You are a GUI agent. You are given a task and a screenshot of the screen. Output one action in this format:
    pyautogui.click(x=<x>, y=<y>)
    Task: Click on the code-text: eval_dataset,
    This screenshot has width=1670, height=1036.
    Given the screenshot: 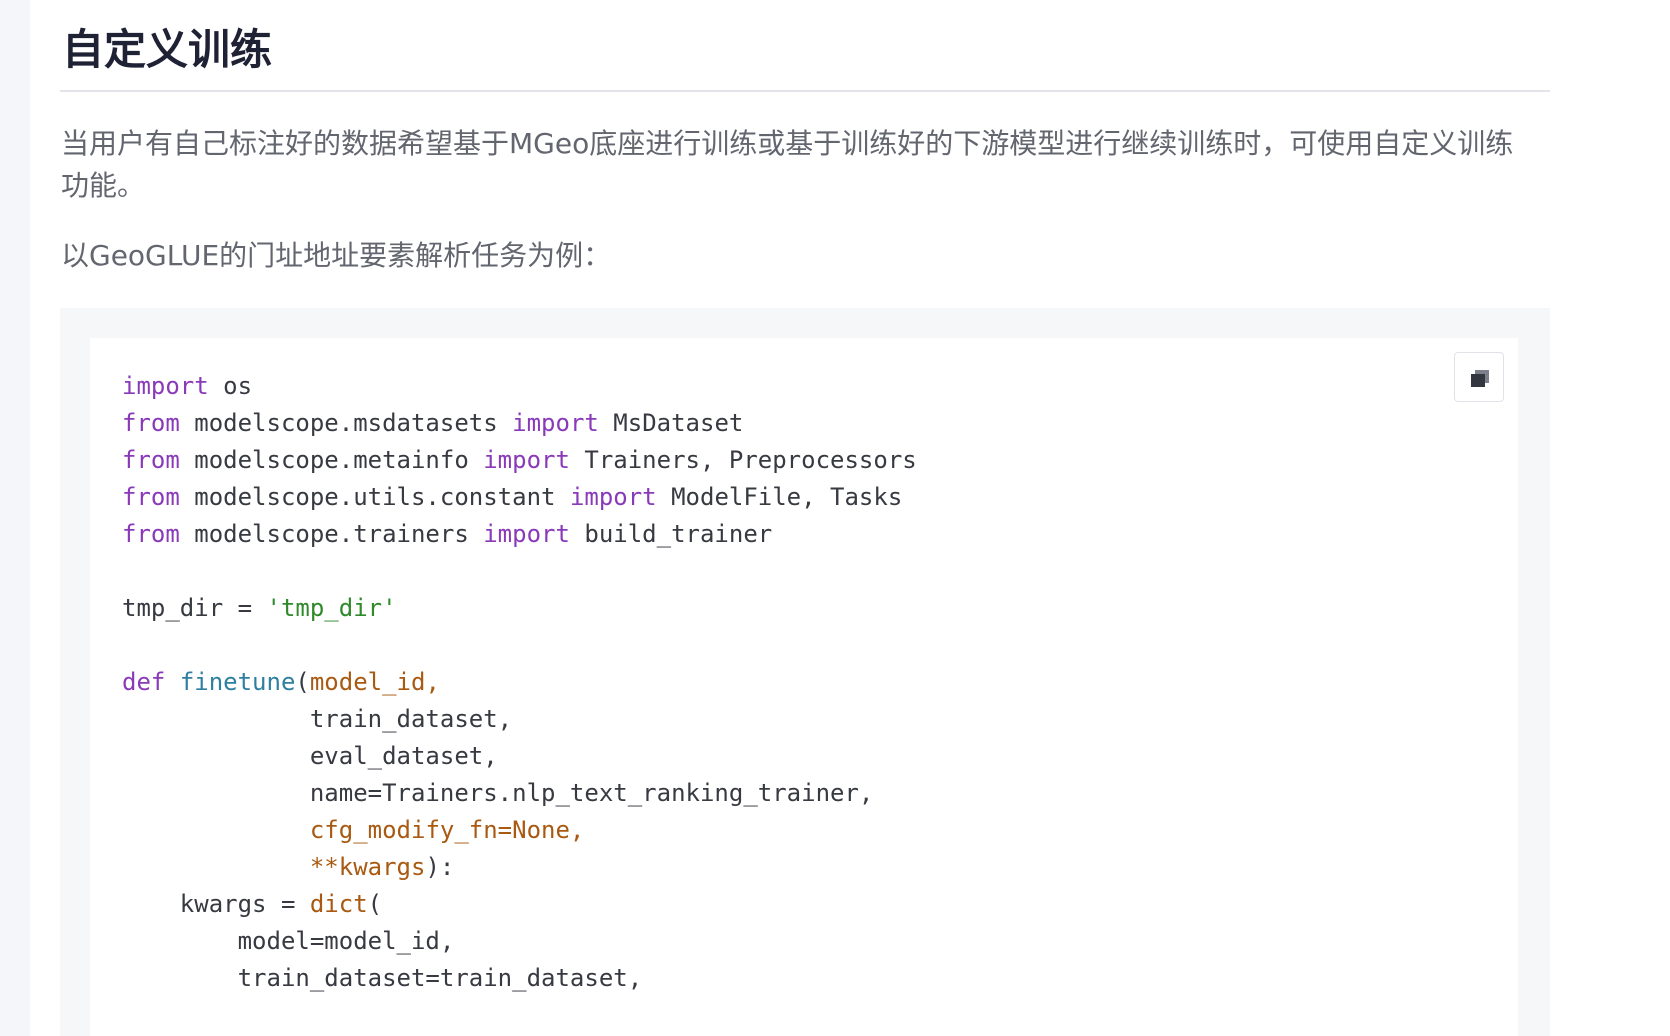 What is the action you would take?
    pyautogui.click(x=310, y=756)
    